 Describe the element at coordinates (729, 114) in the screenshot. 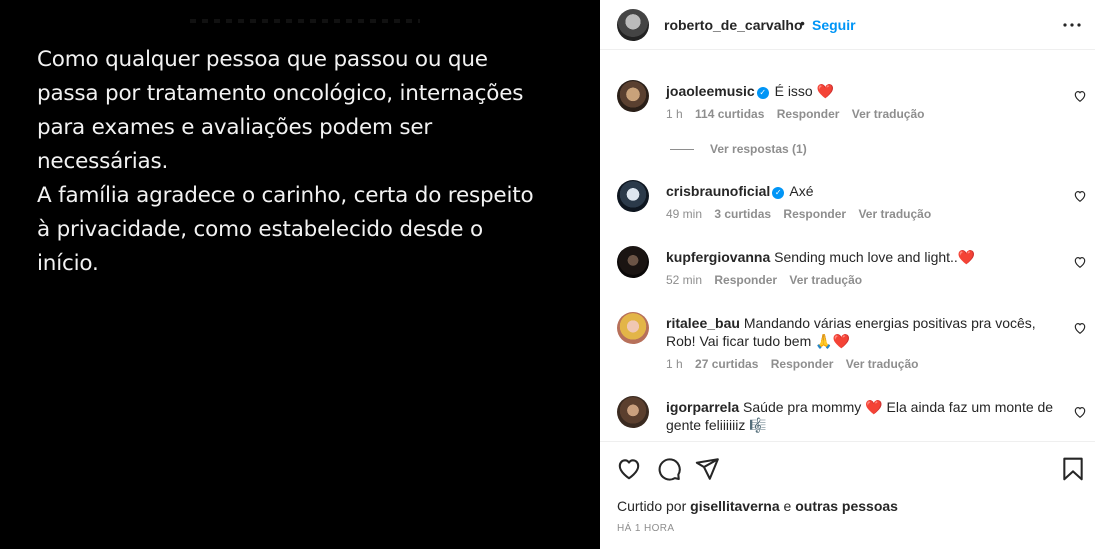

I see `comment-likes: 114 curtidas` at that location.